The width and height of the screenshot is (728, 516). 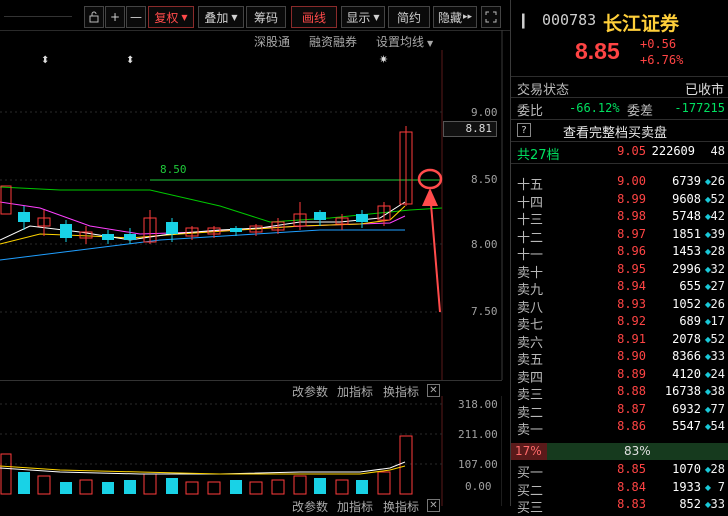 What do you see at coordinates (631, 408) in the screenshot?
I see `ask-price: 8.87` at bounding box center [631, 408].